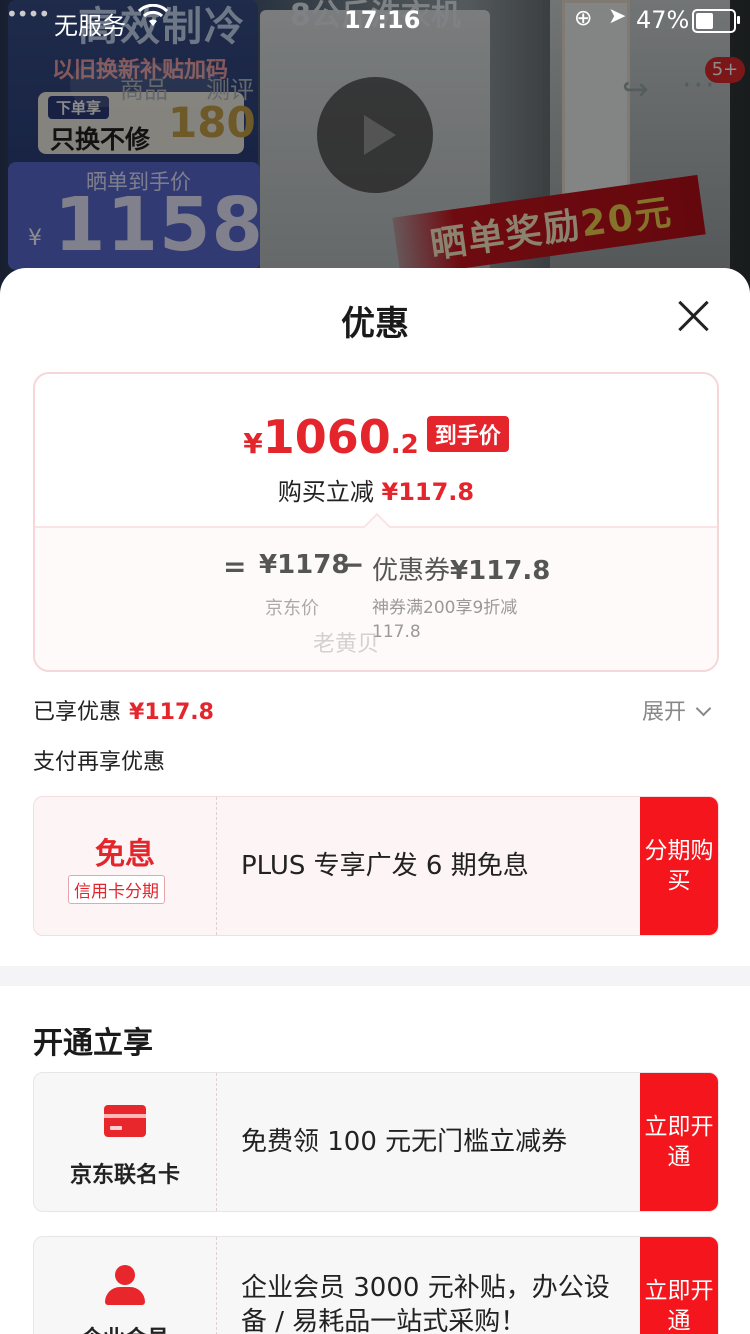 Image resolution: width=750 pixels, height=1334 pixels. I want to click on expand-button: 展开, so click(677, 710).